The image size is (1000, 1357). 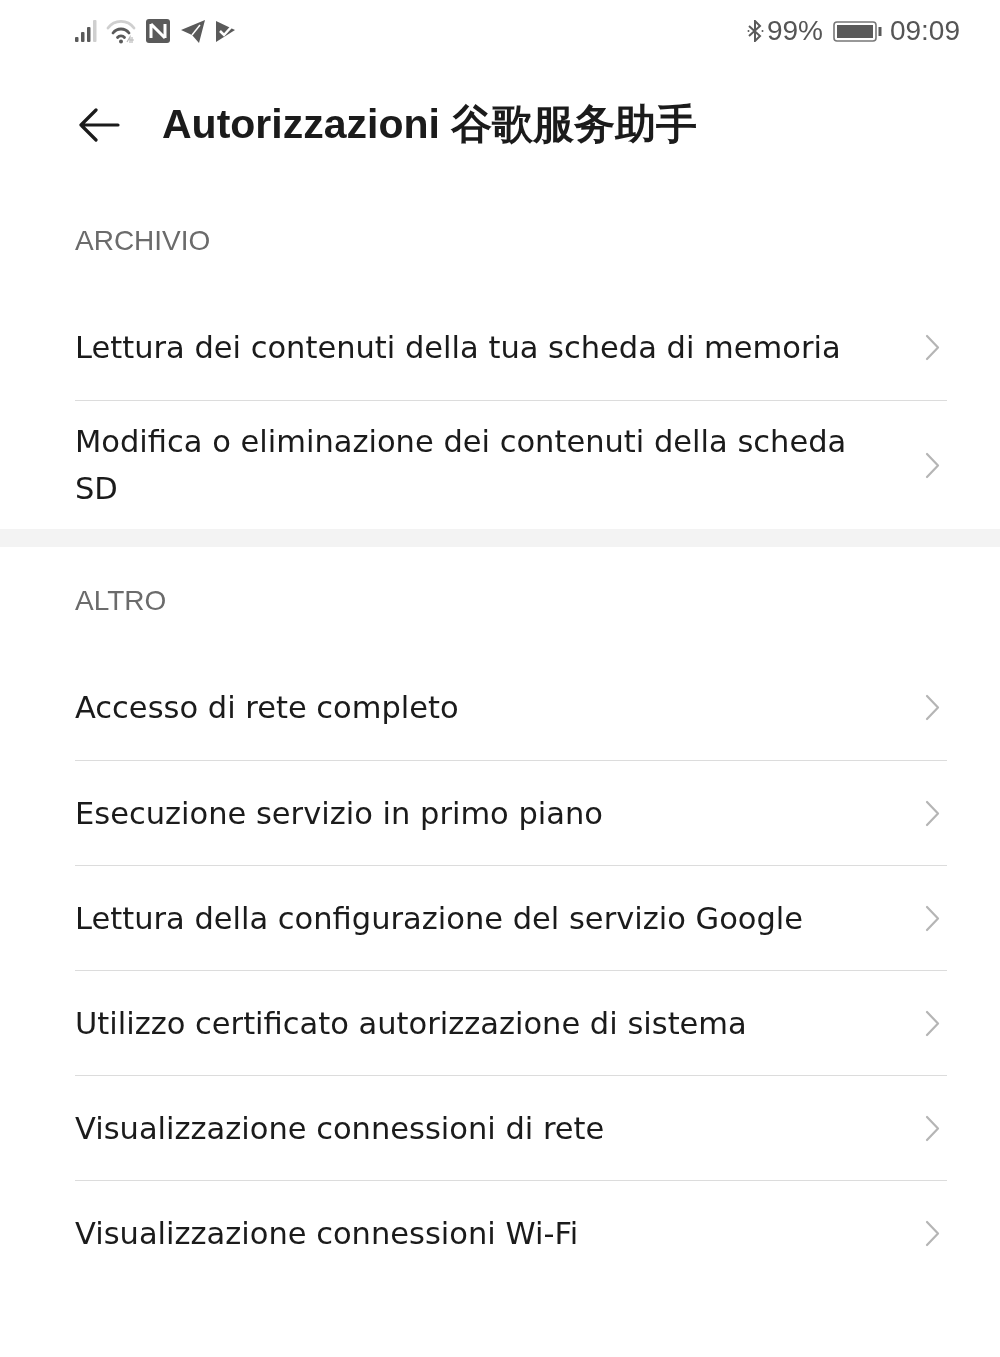 I want to click on nfc-icon, so click(x=158, y=31).